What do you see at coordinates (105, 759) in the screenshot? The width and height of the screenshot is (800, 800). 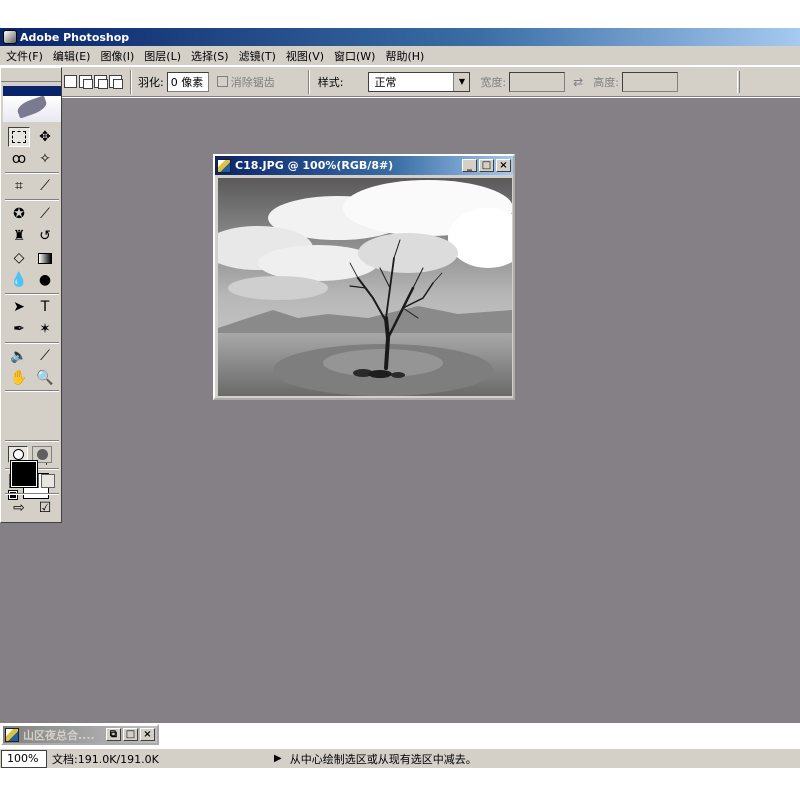 I see `document-size-info: 文档:191.0K/191.0K` at bounding box center [105, 759].